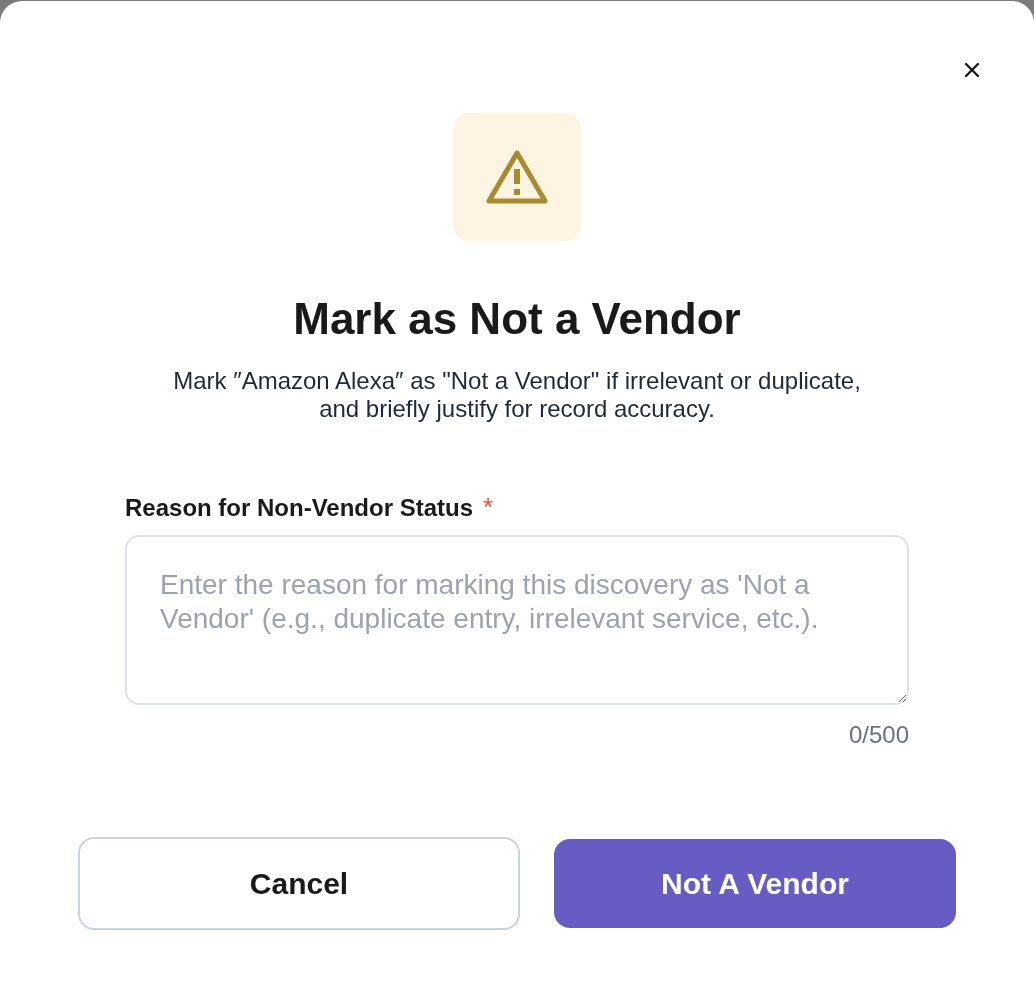 This screenshot has width=1034, height=1008. Describe the element at coordinates (755, 883) in the screenshot. I see `confirm-button: Not A Vendor` at that location.